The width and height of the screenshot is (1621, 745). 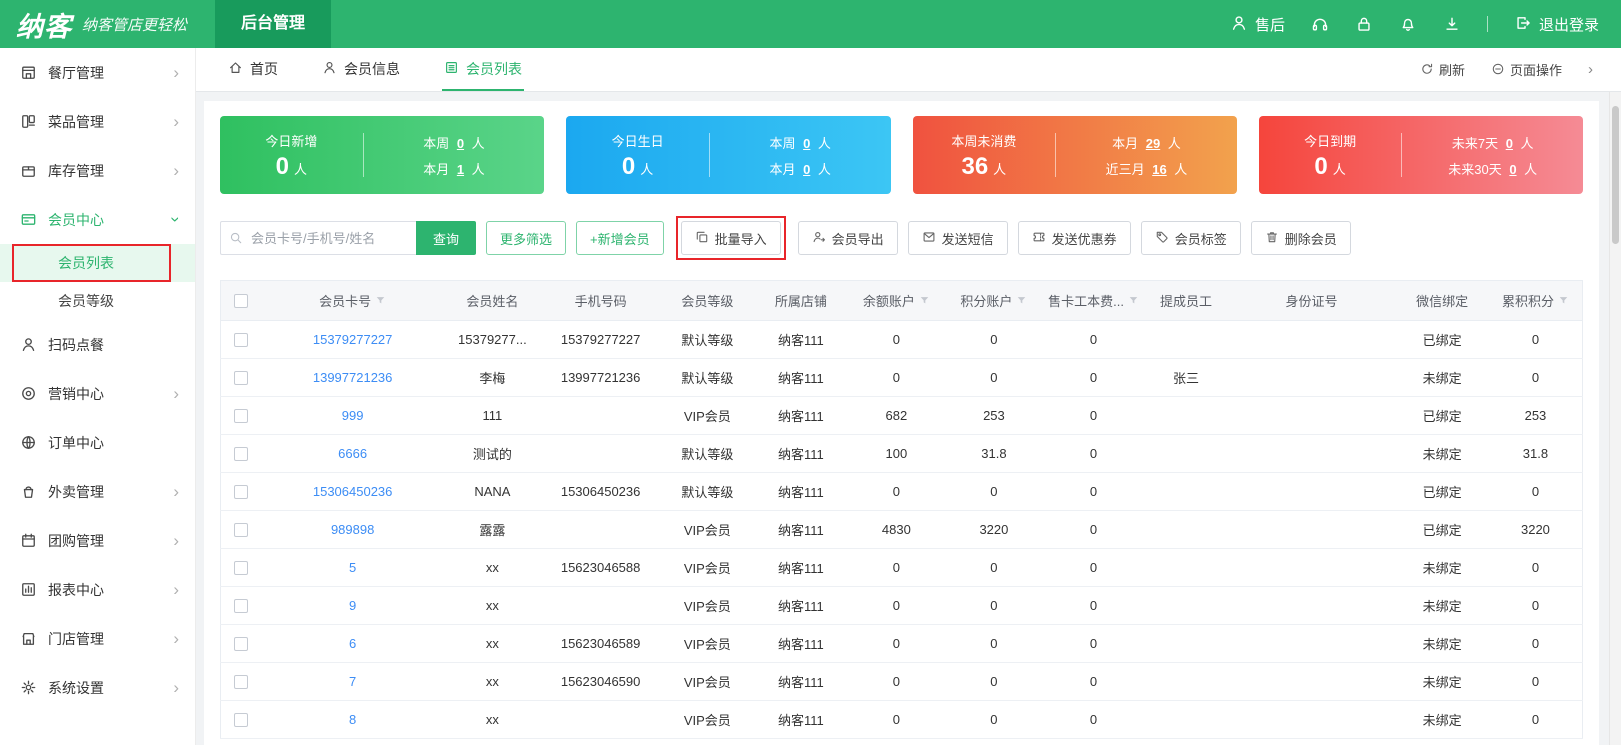 I want to click on headset-icon, so click(x=1320, y=24).